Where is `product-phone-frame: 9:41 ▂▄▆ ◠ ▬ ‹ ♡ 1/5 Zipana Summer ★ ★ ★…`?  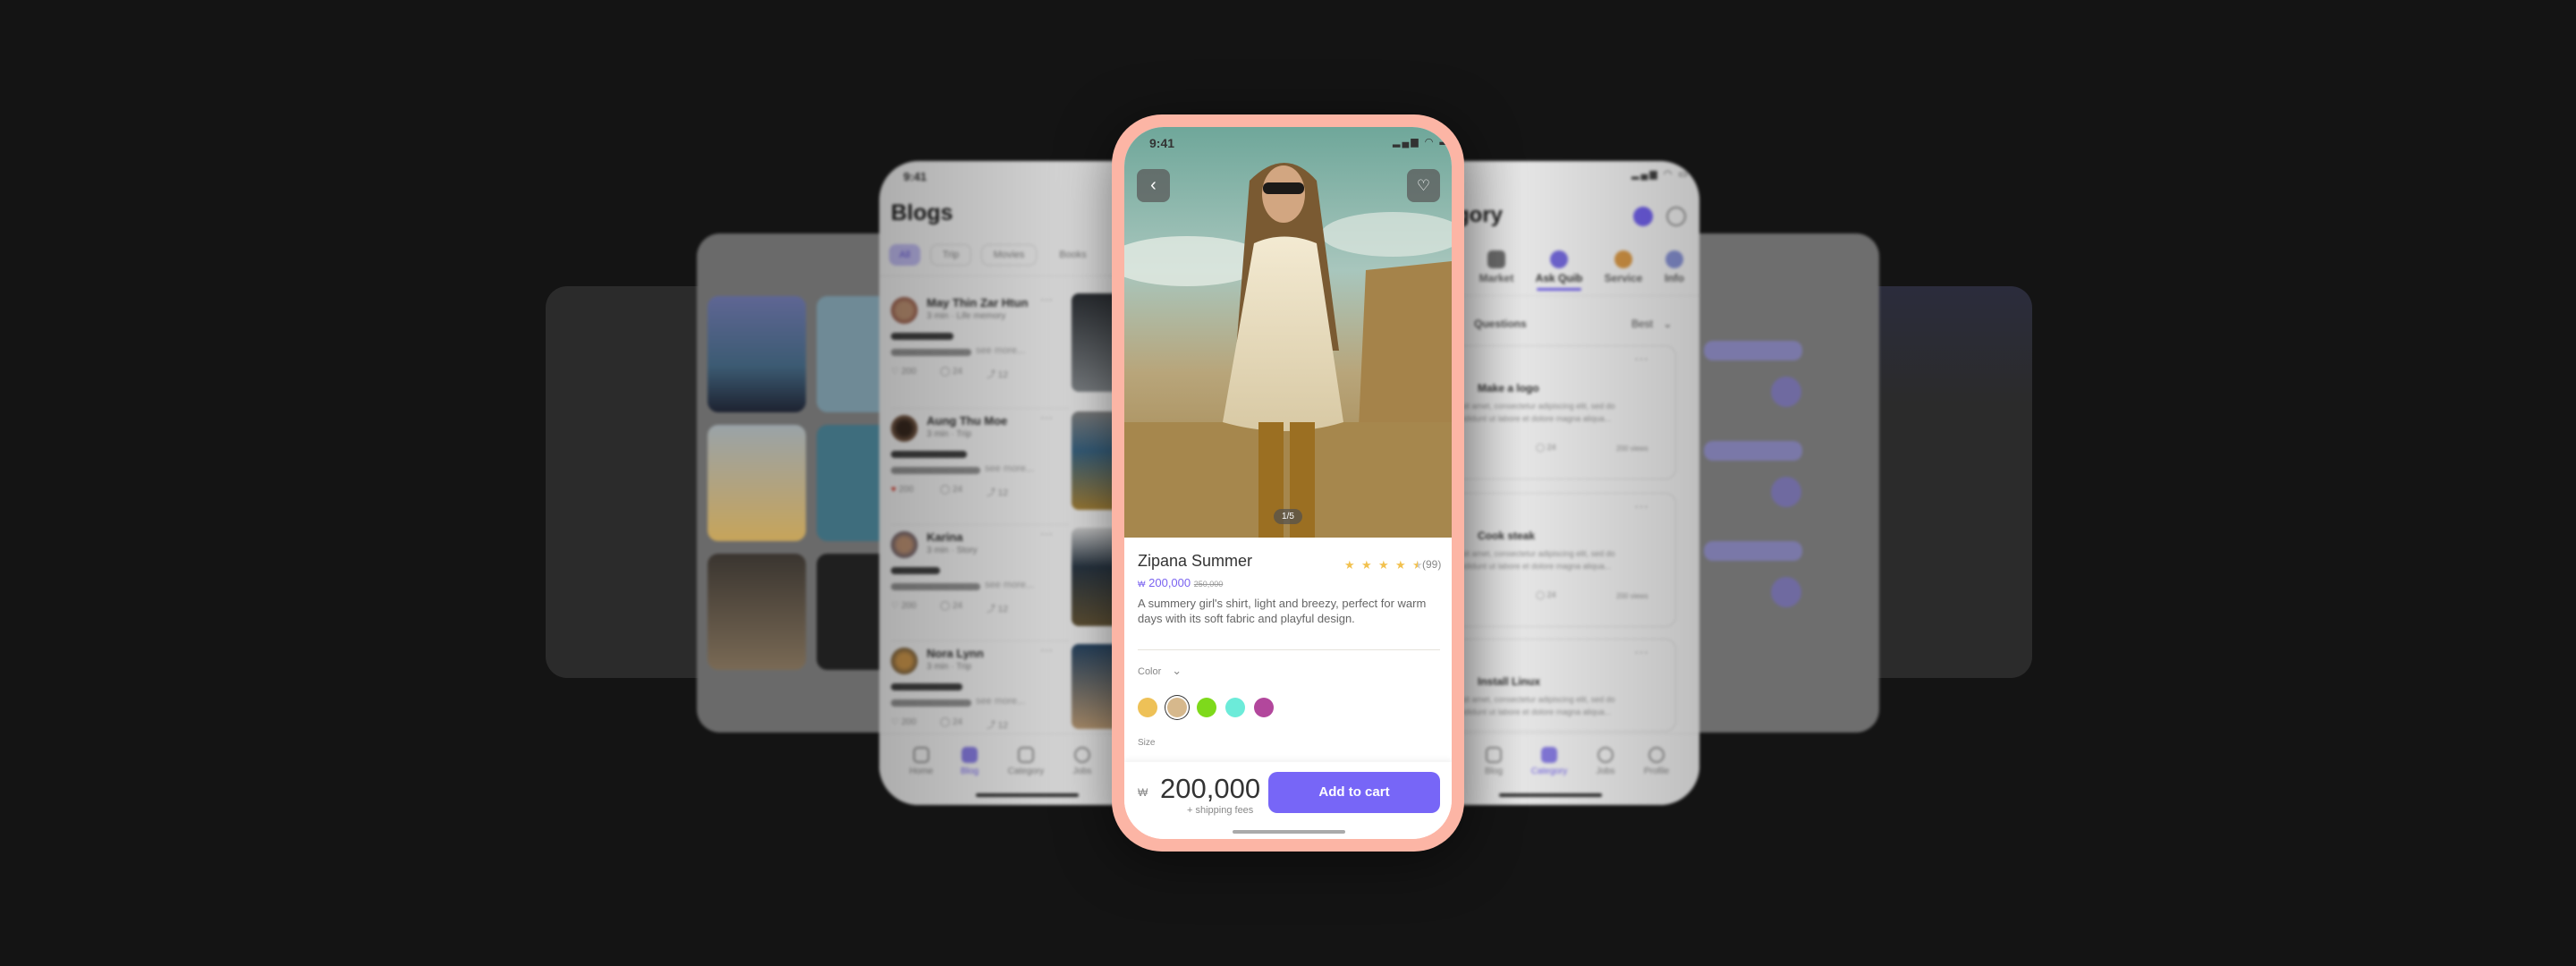 product-phone-frame: 9:41 ▂▄▆ ◠ ▬ ‹ ♡ 1/5 Zipana Summer ★ ★ ★… is located at coordinates (1288, 483).